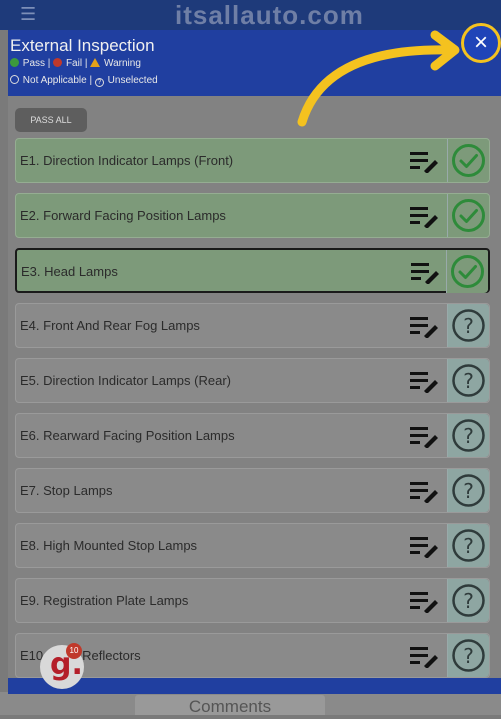 The image size is (501, 719). What do you see at coordinates (481, 43) in the screenshot?
I see `close-button: ×` at bounding box center [481, 43].